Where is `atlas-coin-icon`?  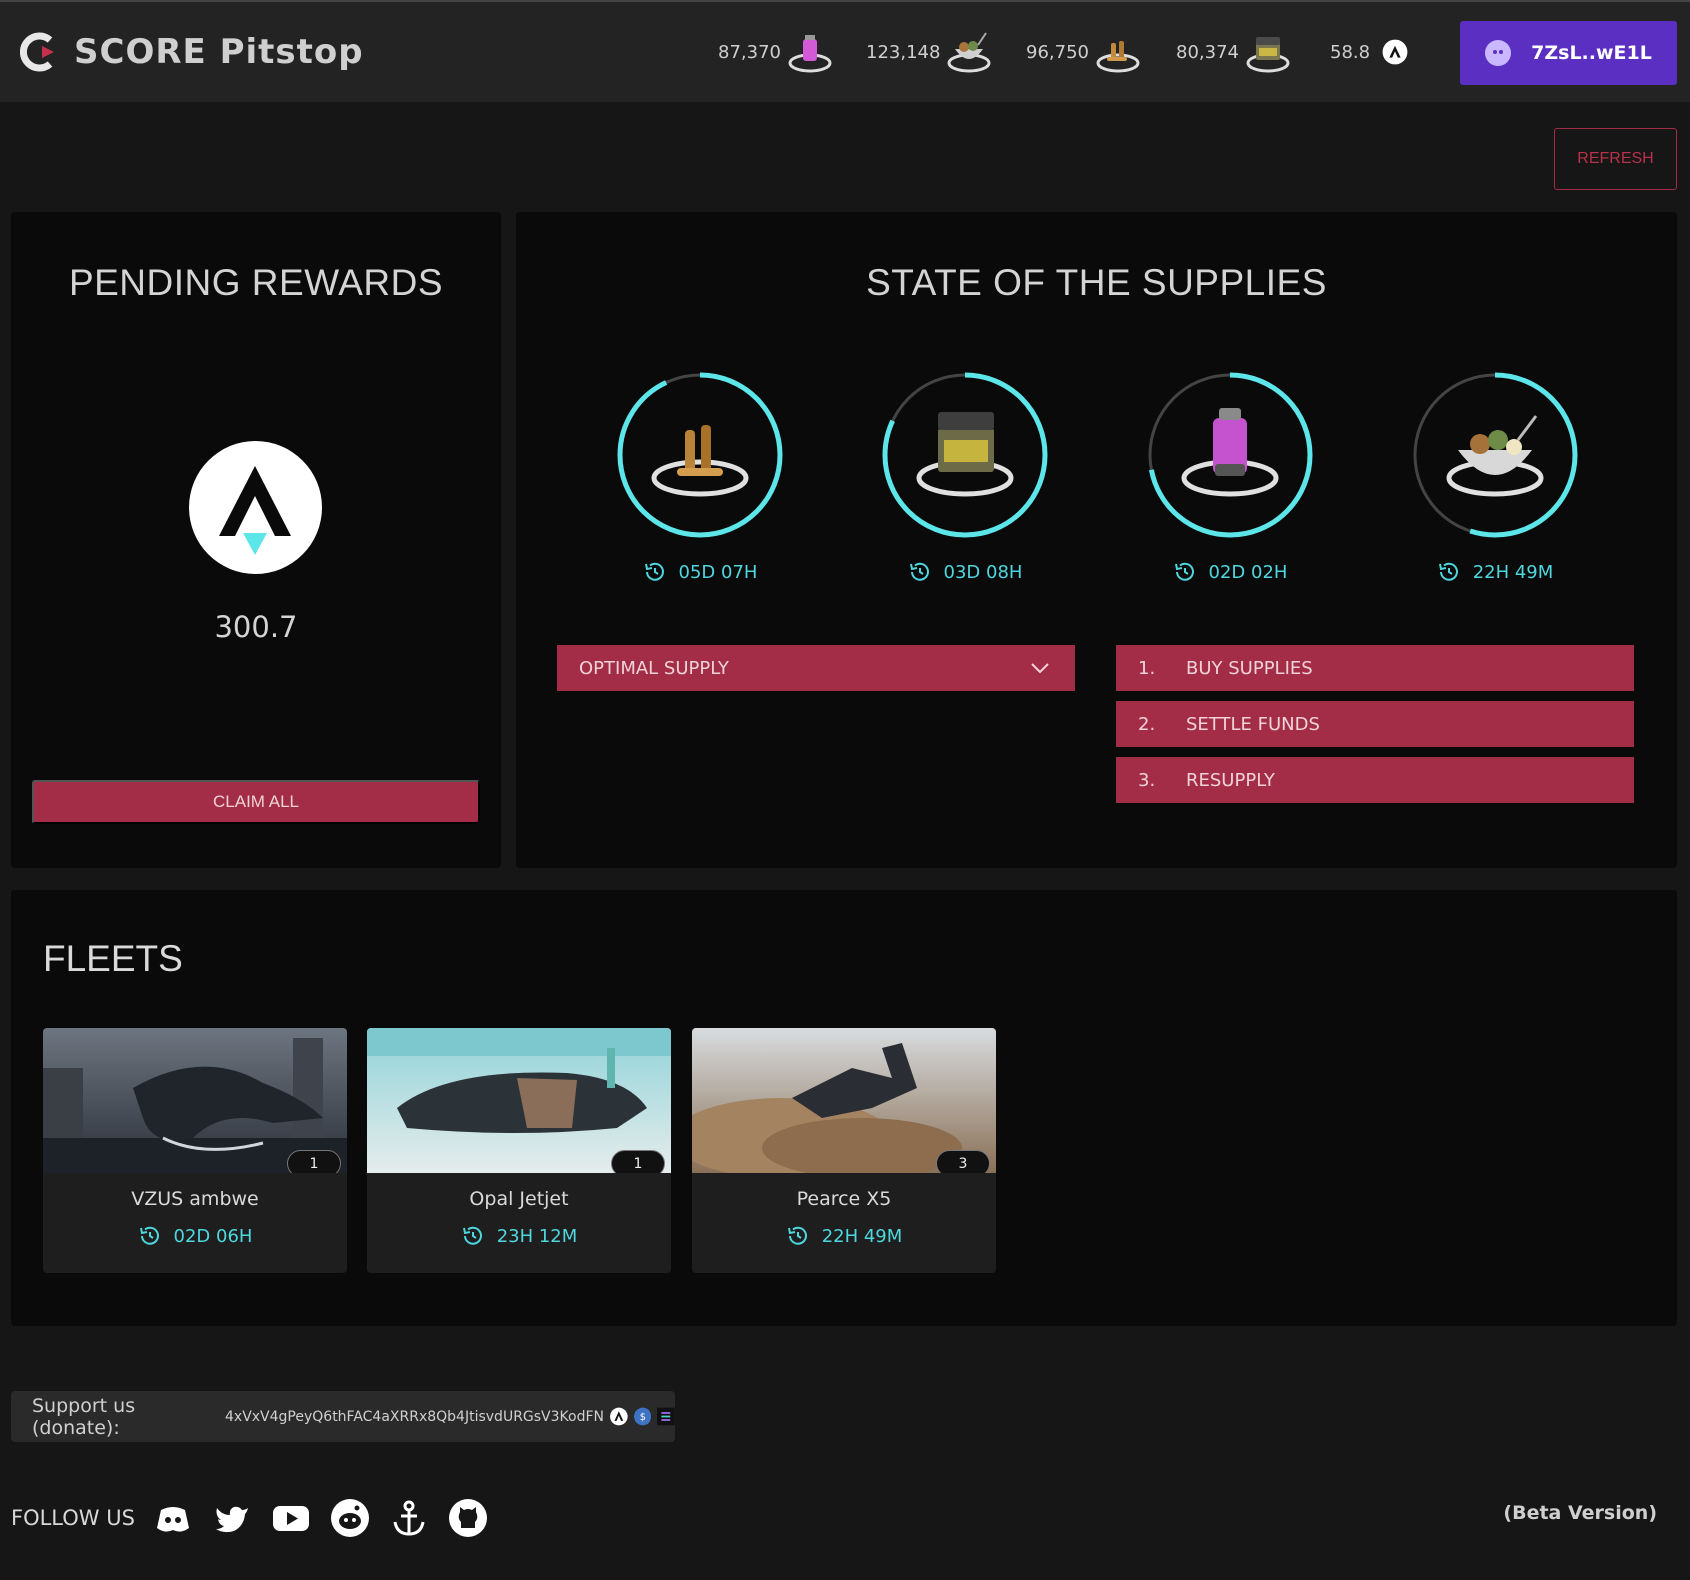 atlas-coin-icon is located at coordinates (619, 1416).